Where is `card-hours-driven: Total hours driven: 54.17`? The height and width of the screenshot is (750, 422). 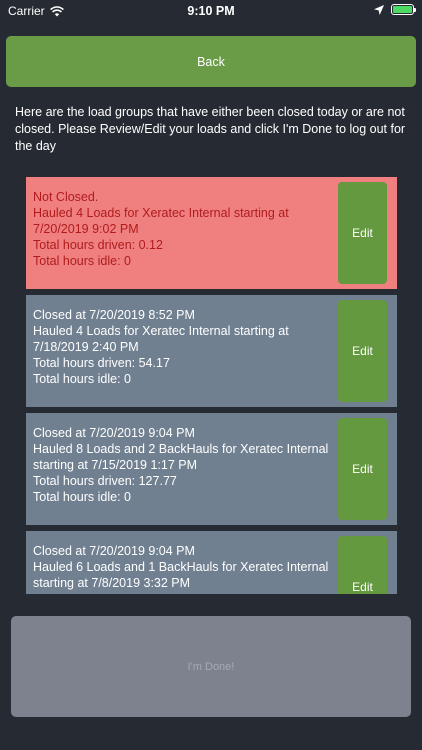
card-hours-driven: Total hours driven: 54.17 is located at coordinates (101, 363).